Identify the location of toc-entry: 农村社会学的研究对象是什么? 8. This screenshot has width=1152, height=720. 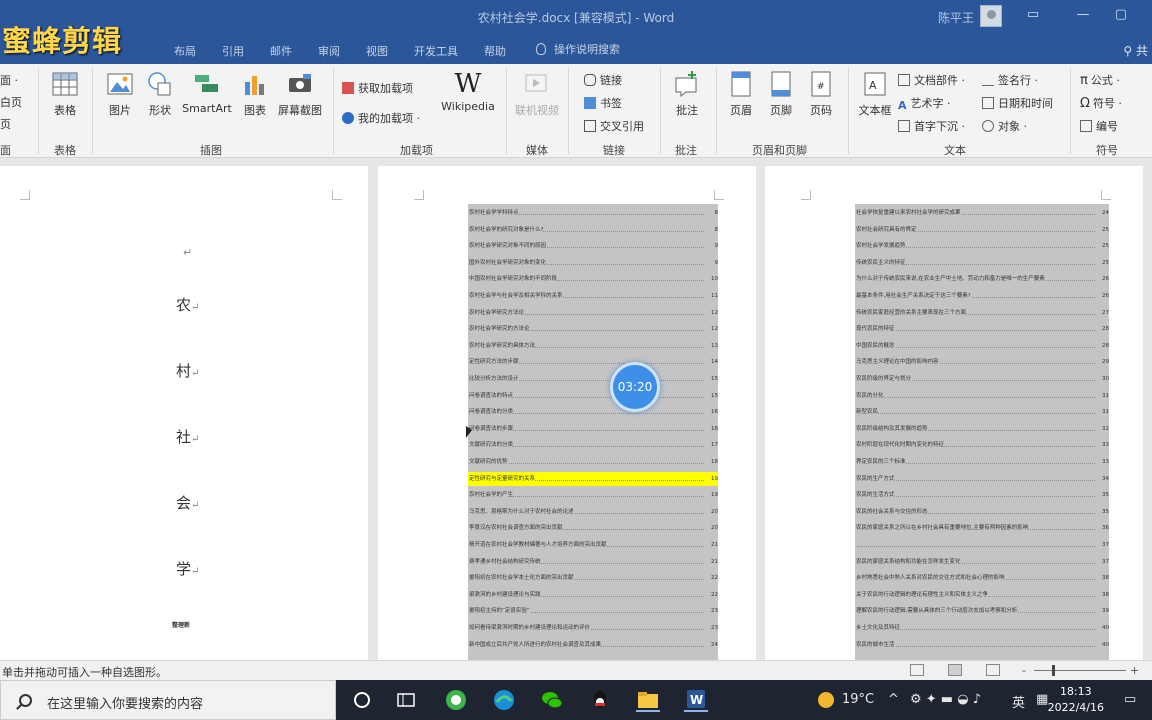
(593, 229).